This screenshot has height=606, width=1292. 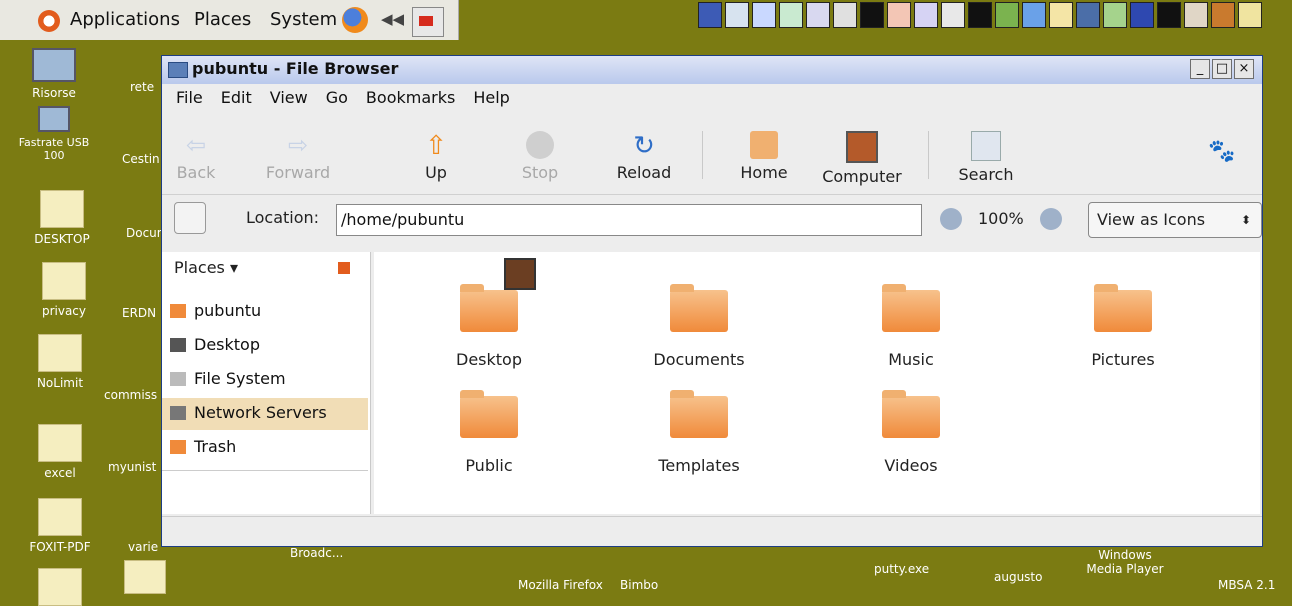 What do you see at coordinates (951, 219) in the screenshot?
I see `zoom-out-icon` at bounding box center [951, 219].